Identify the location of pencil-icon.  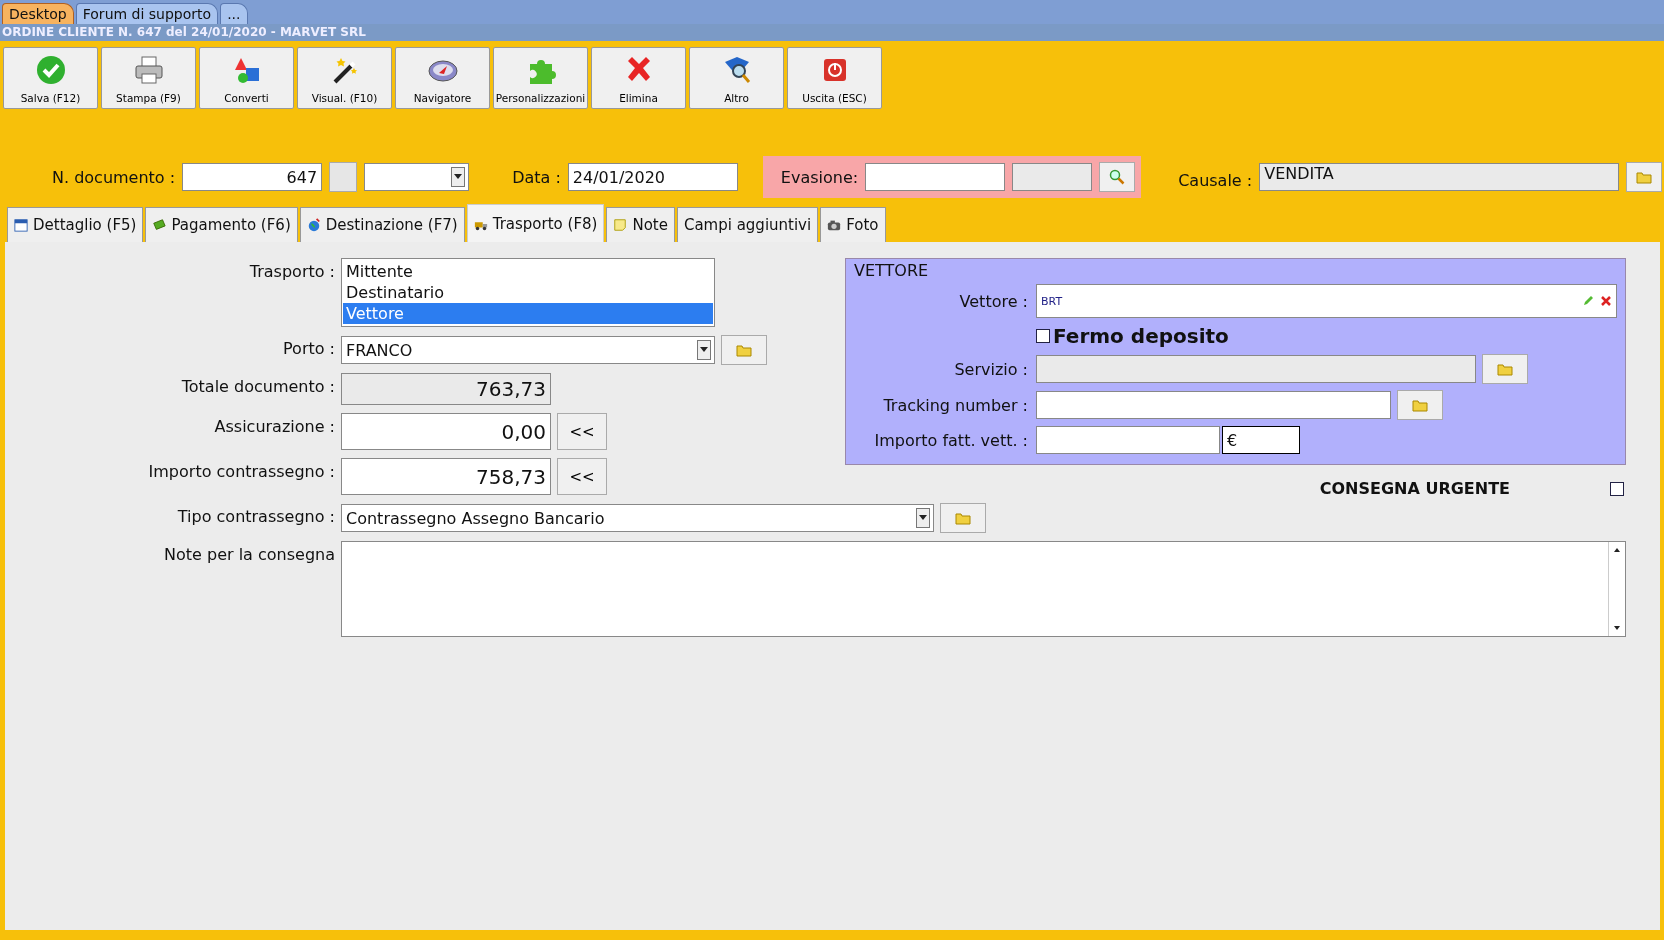
(1588, 301).